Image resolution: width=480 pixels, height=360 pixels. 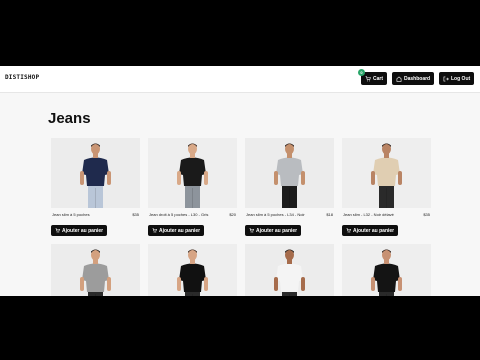 I want to click on dashboard-label: Dashboard, so click(x=417, y=78).